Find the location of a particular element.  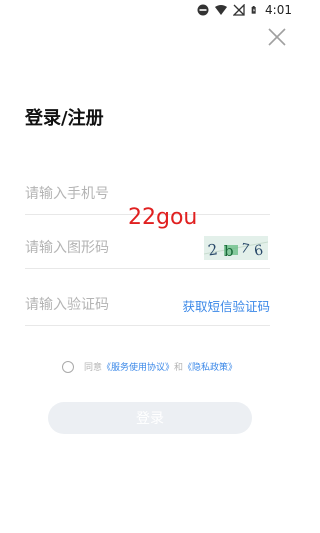

status-time: 4:01 is located at coordinates (278, 10).